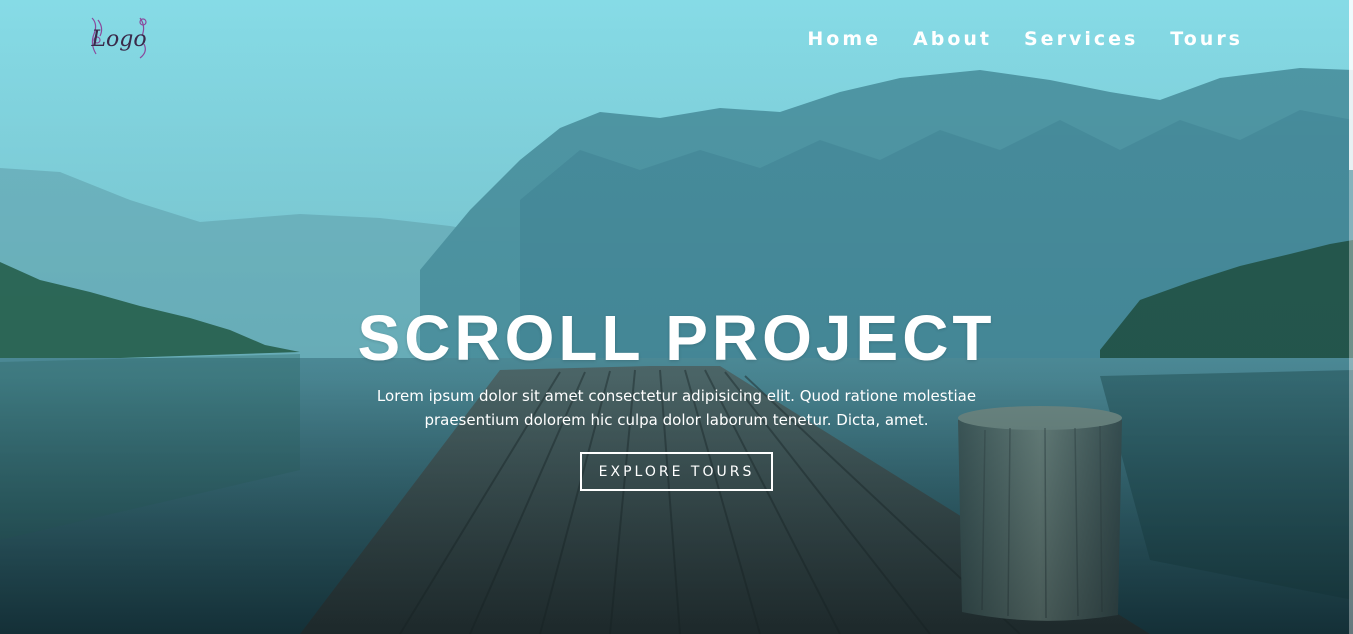  I want to click on logo-icon: Logo, so click(119, 38).